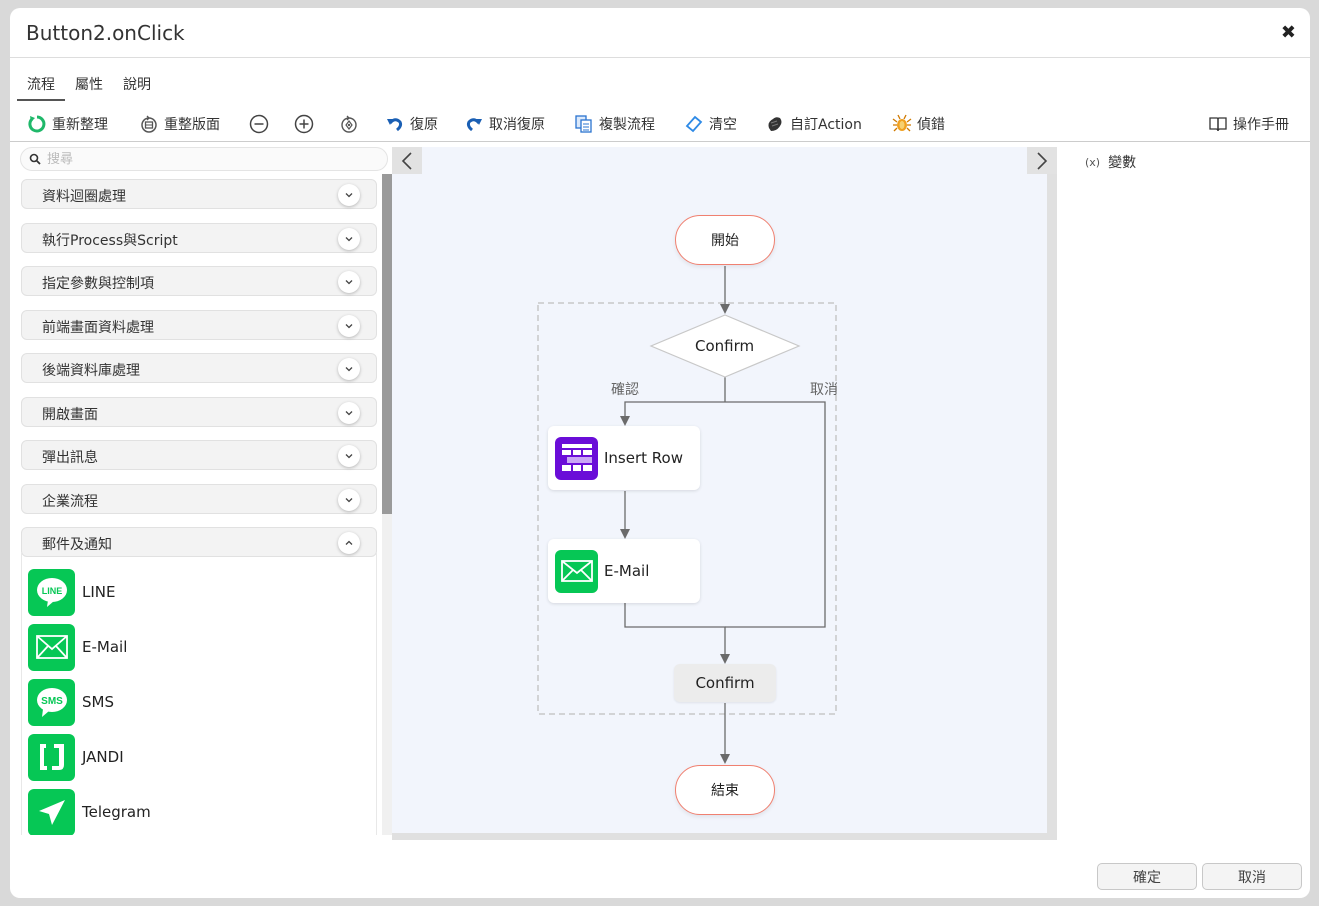  I want to click on custom-action-button: 自訂Action, so click(813, 124).